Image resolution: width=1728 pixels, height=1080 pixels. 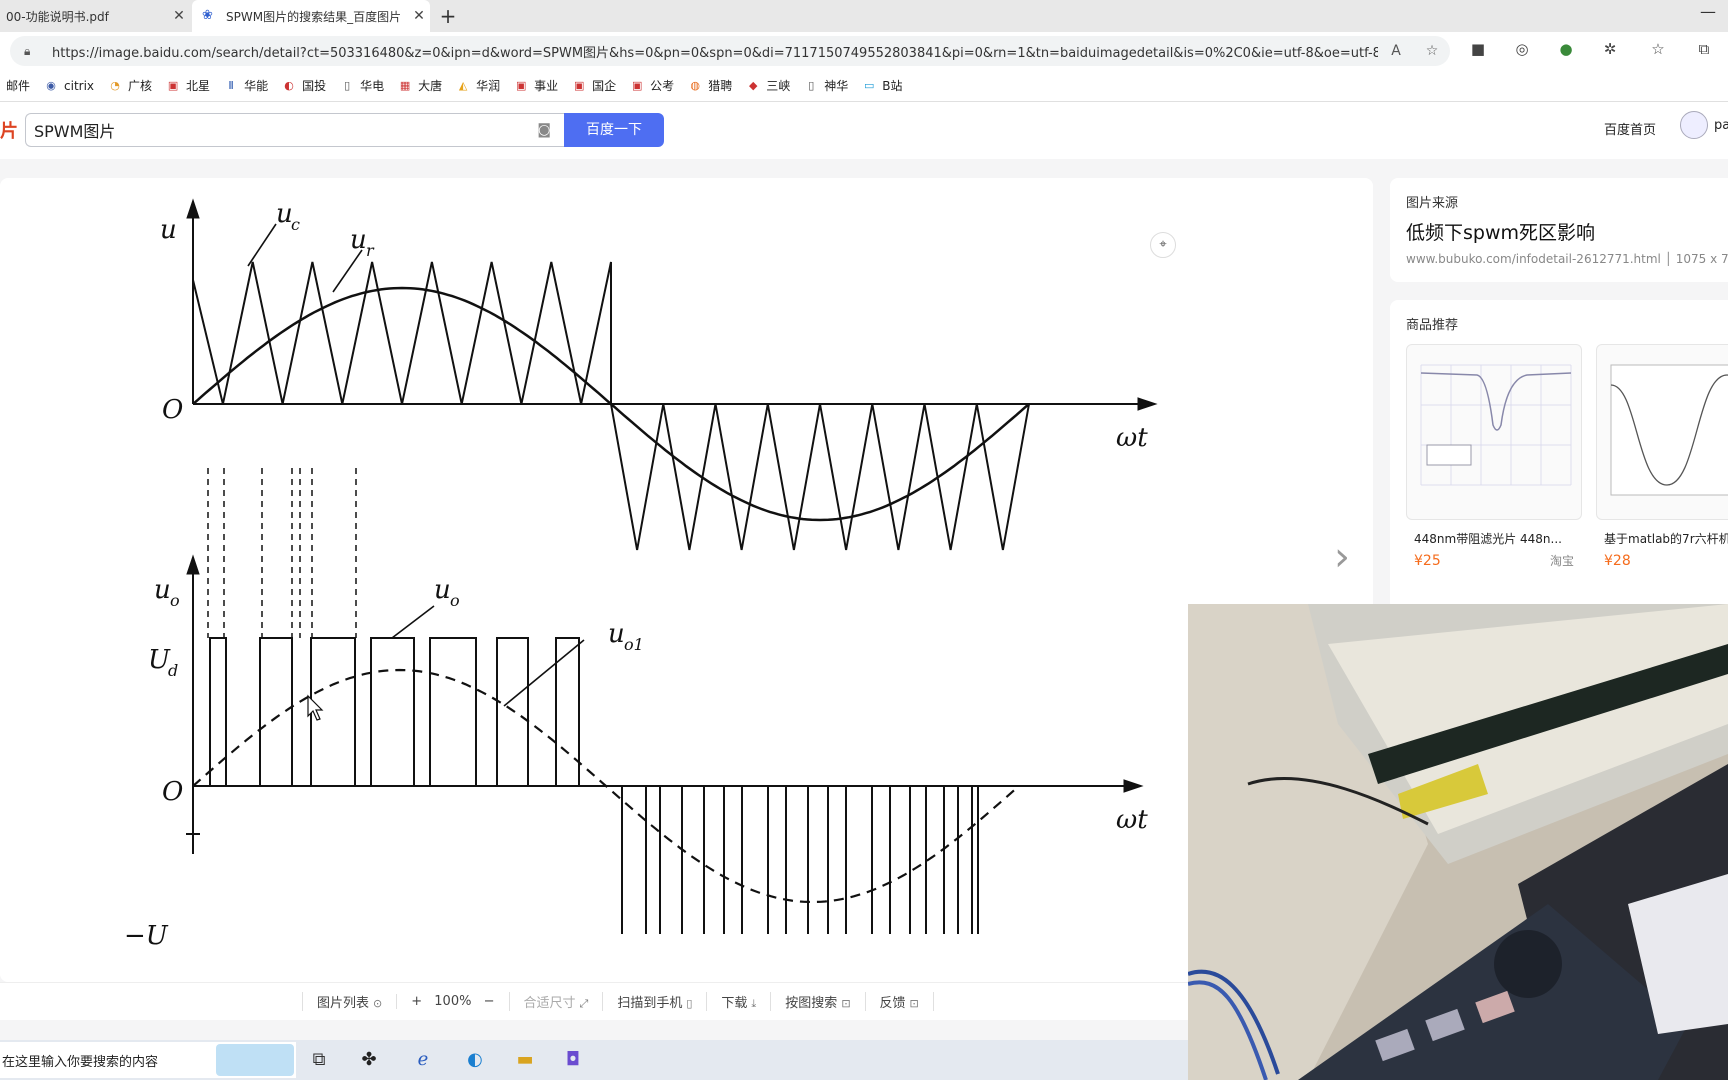 What do you see at coordinates (173, 85) in the screenshot?
I see `beixing-icon: ▣` at bounding box center [173, 85].